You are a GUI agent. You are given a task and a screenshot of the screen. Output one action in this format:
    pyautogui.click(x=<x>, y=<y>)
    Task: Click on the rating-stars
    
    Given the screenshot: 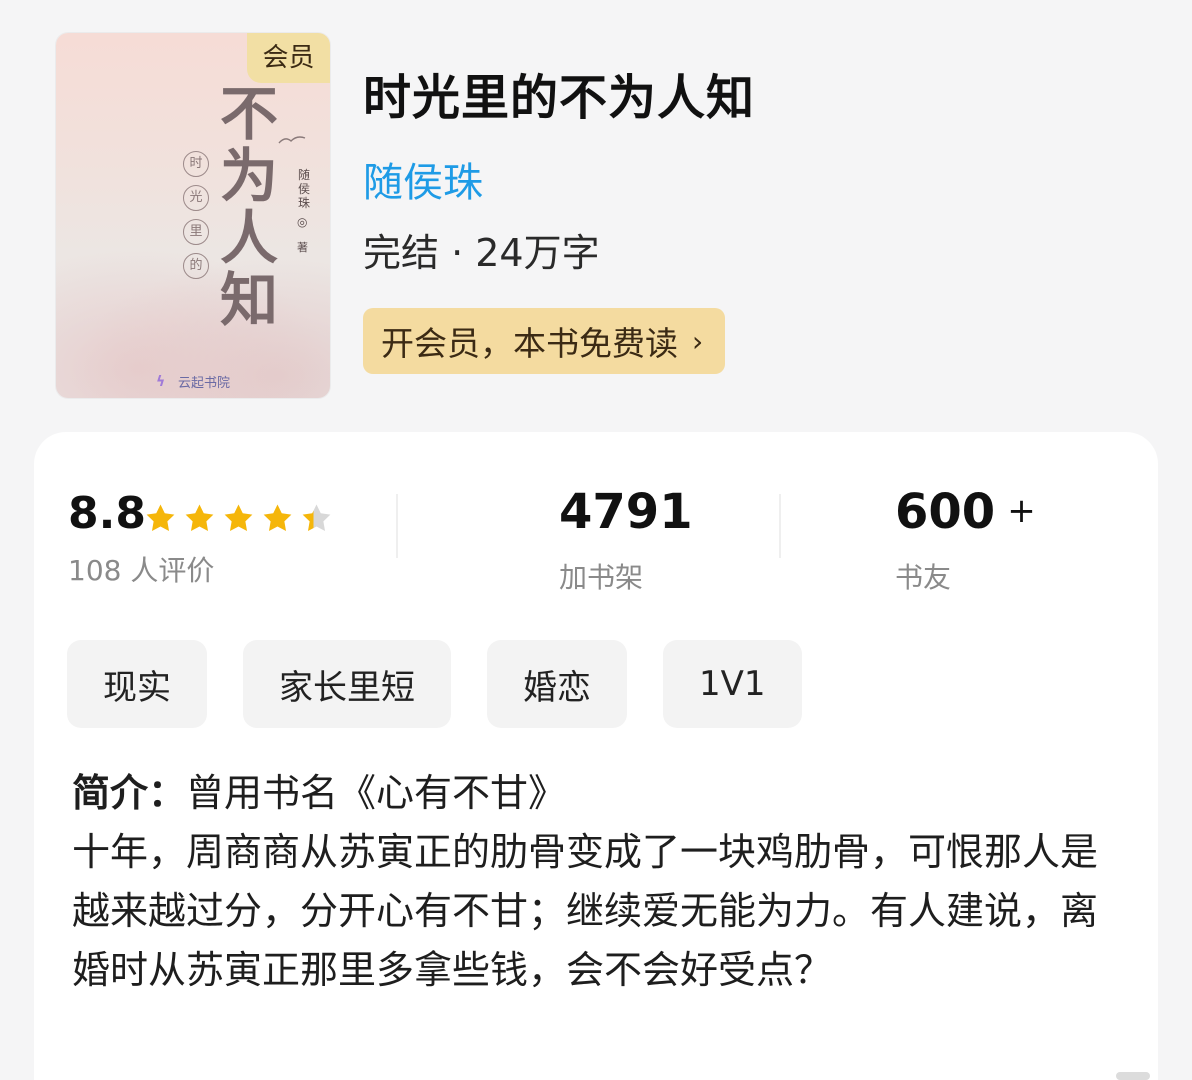 What is the action you would take?
    pyautogui.click(x=238, y=518)
    